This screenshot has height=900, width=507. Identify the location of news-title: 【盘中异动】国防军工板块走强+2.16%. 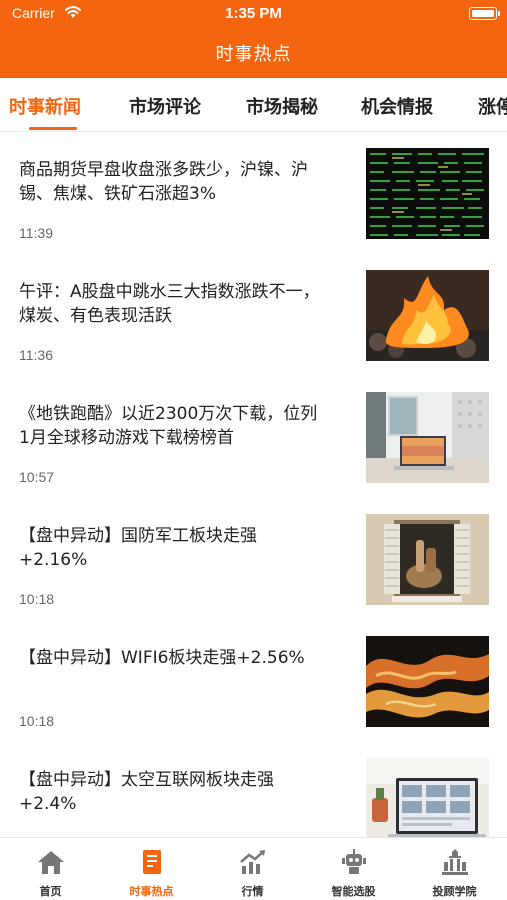
(138, 548).